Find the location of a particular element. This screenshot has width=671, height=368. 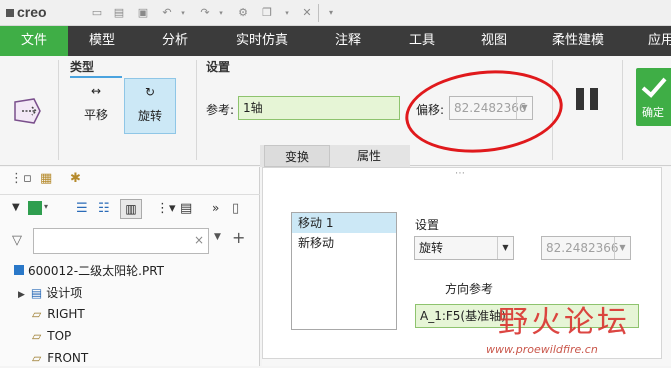

pan-type-button: ↔ 平移 is located at coordinates (96, 106).